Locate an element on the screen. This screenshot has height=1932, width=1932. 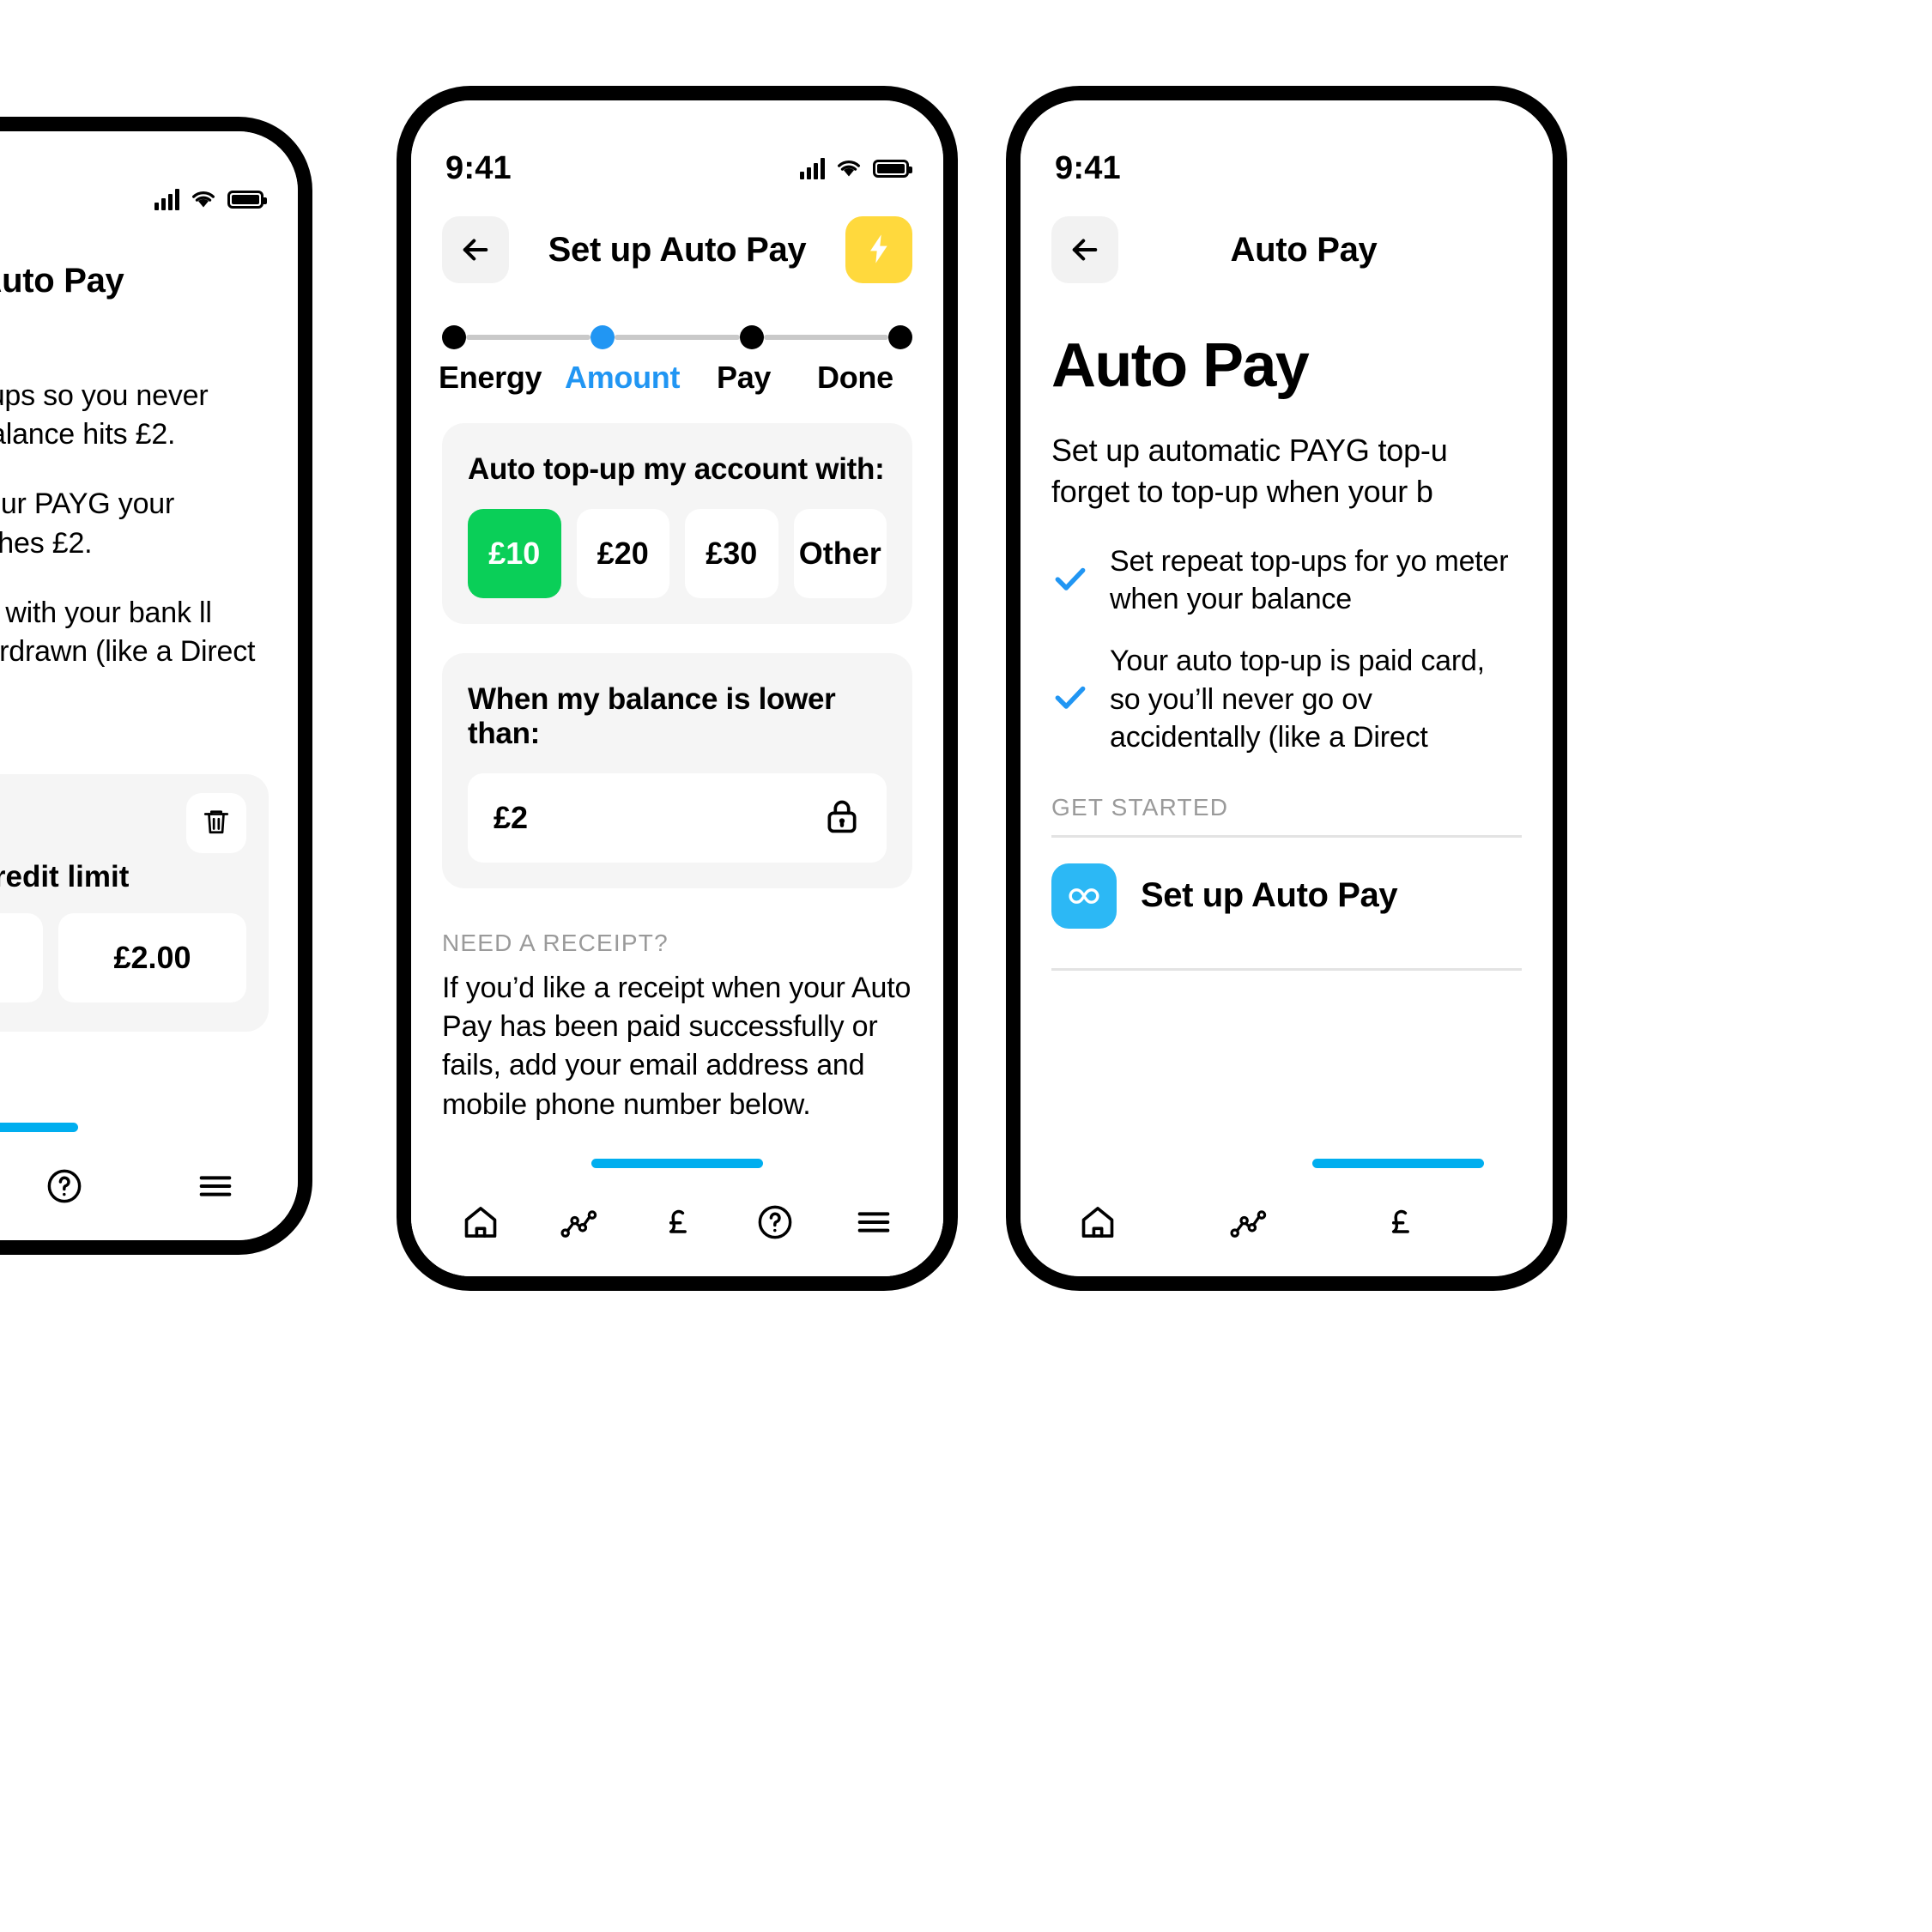
topup-amount-title: Auto top-up my account with: is located at coordinates (677, 469).